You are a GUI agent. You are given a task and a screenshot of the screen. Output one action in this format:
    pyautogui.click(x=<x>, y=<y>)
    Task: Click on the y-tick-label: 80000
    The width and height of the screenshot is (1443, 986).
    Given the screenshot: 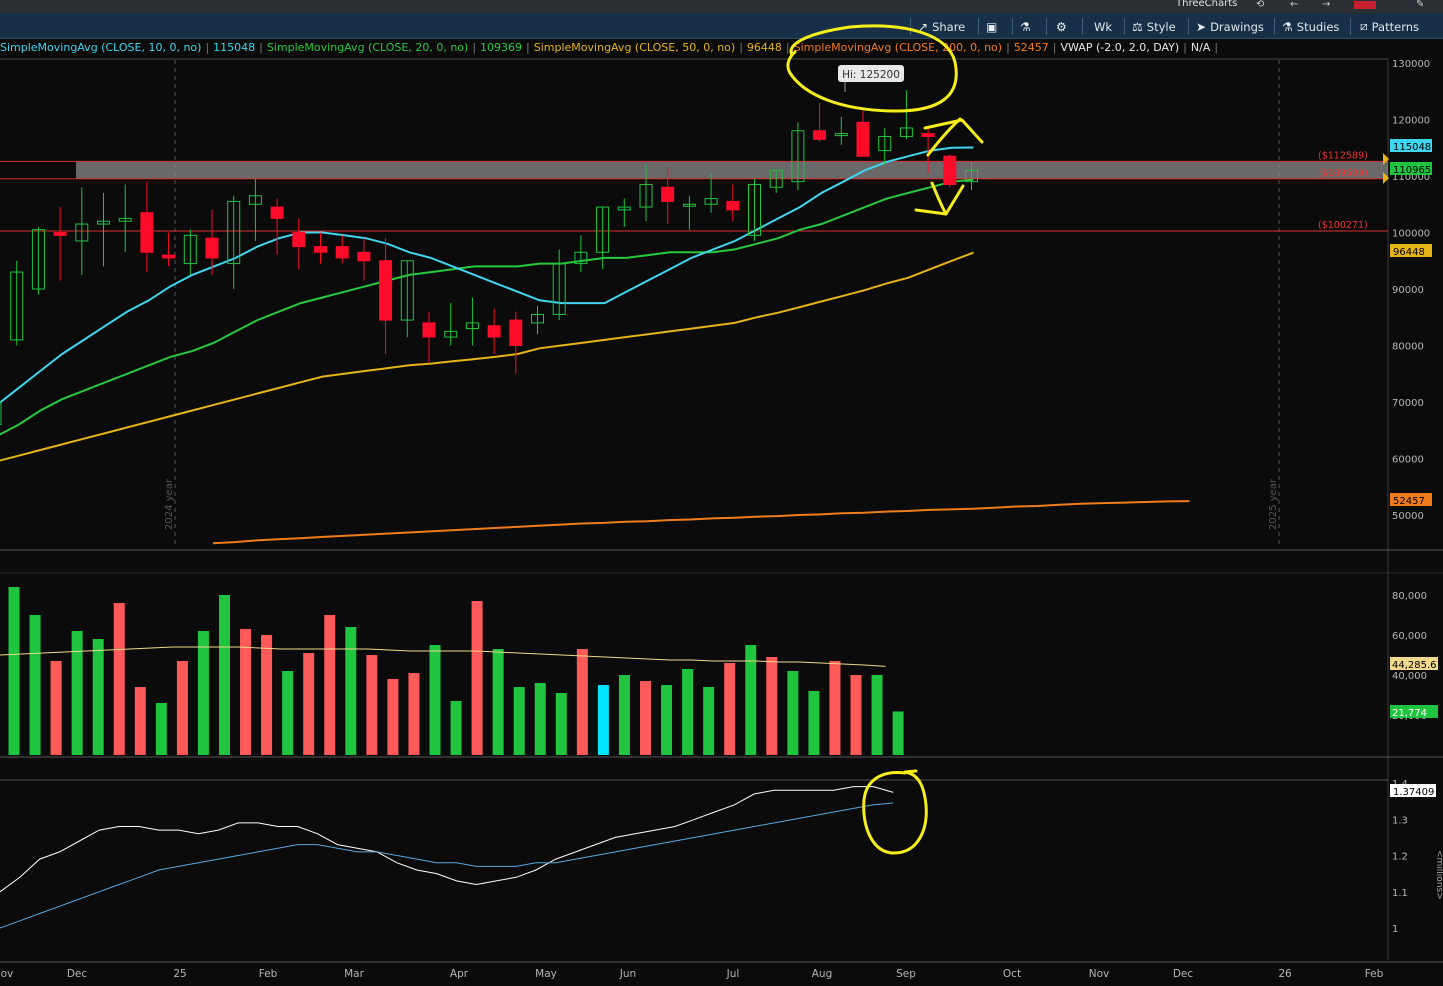 What is the action you would take?
    pyautogui.click(x=1408, y=347)
    